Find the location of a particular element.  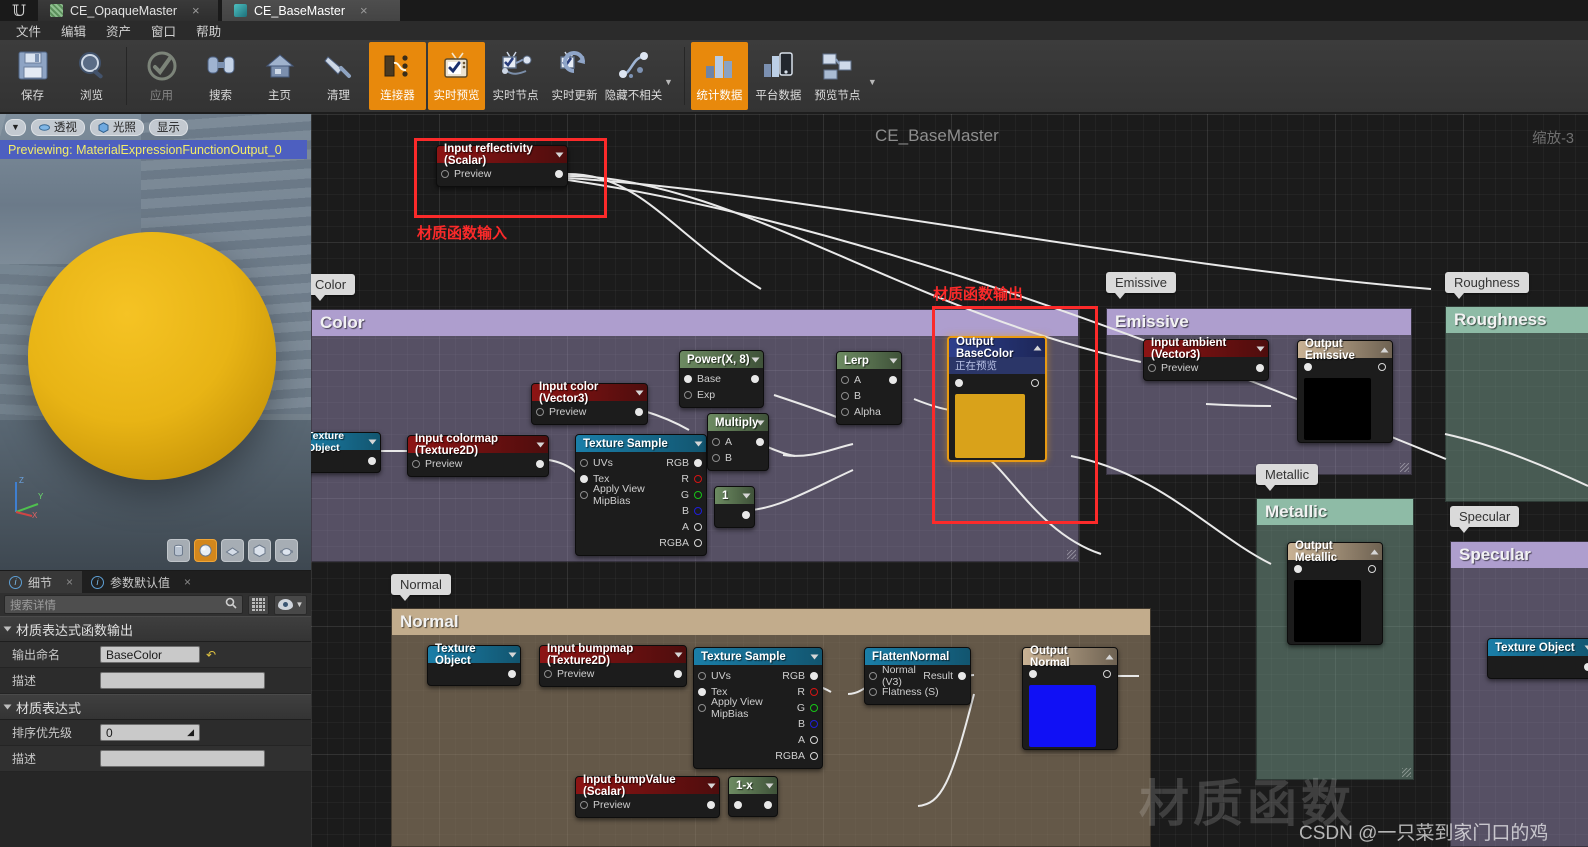

node-input-bumpmap: Input bumpmap (Texture2D) Preview is located at coordinates (613, 665).